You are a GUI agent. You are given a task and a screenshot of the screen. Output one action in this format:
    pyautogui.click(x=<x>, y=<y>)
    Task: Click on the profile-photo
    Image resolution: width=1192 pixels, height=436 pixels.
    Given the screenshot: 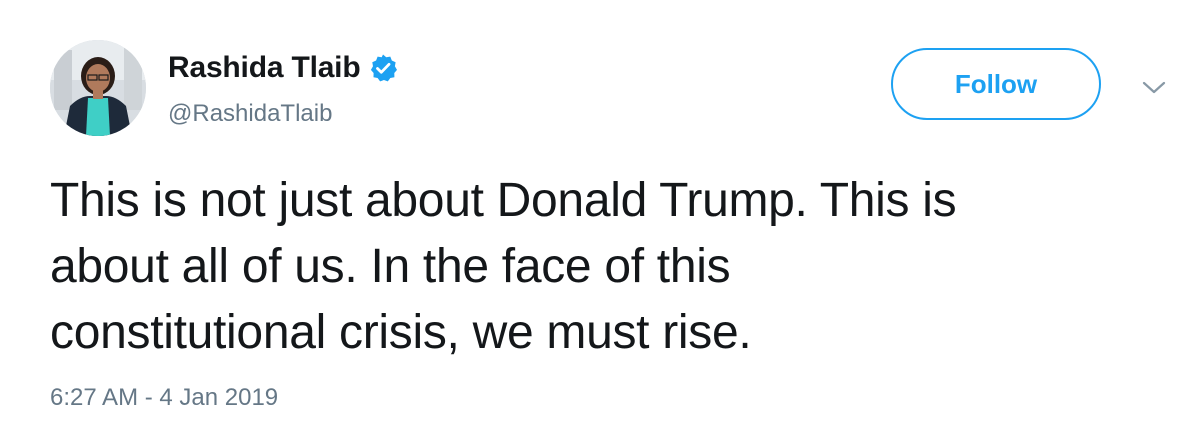 What is the action you would take?
    pyautogui.click(x=98, y=88)
    